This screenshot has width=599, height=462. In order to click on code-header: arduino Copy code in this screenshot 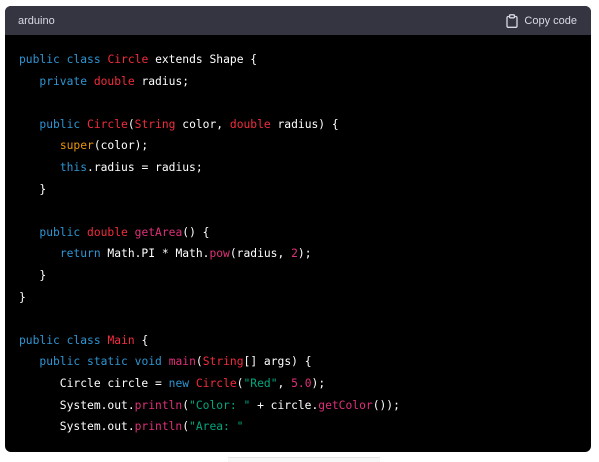, I will do `click(298, 20)`.